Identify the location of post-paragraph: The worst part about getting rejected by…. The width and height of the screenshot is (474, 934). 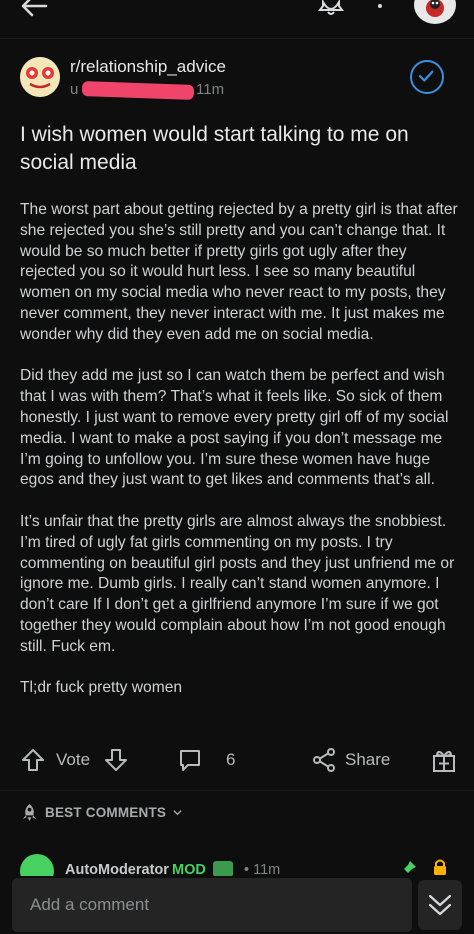
(239, 272).